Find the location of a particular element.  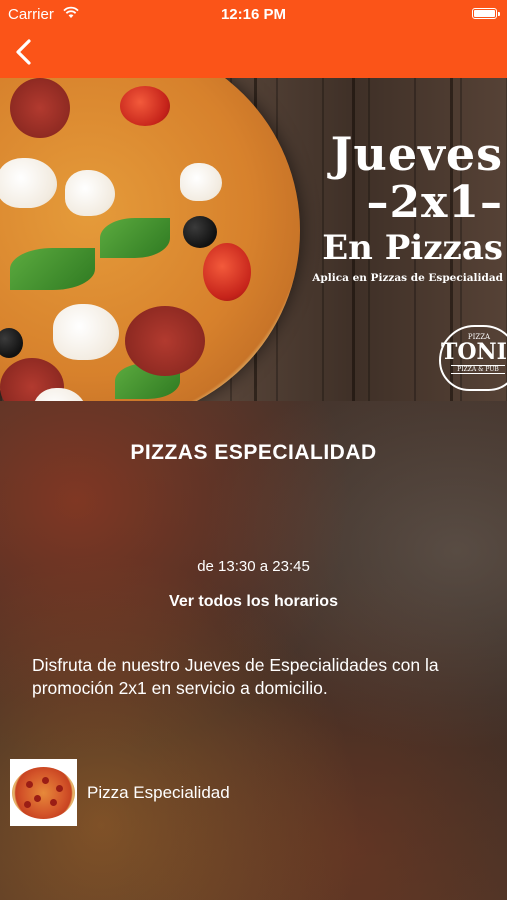

promo-note: Aplica en Pizzas de Especialidad is located at coordinates (407, 278).